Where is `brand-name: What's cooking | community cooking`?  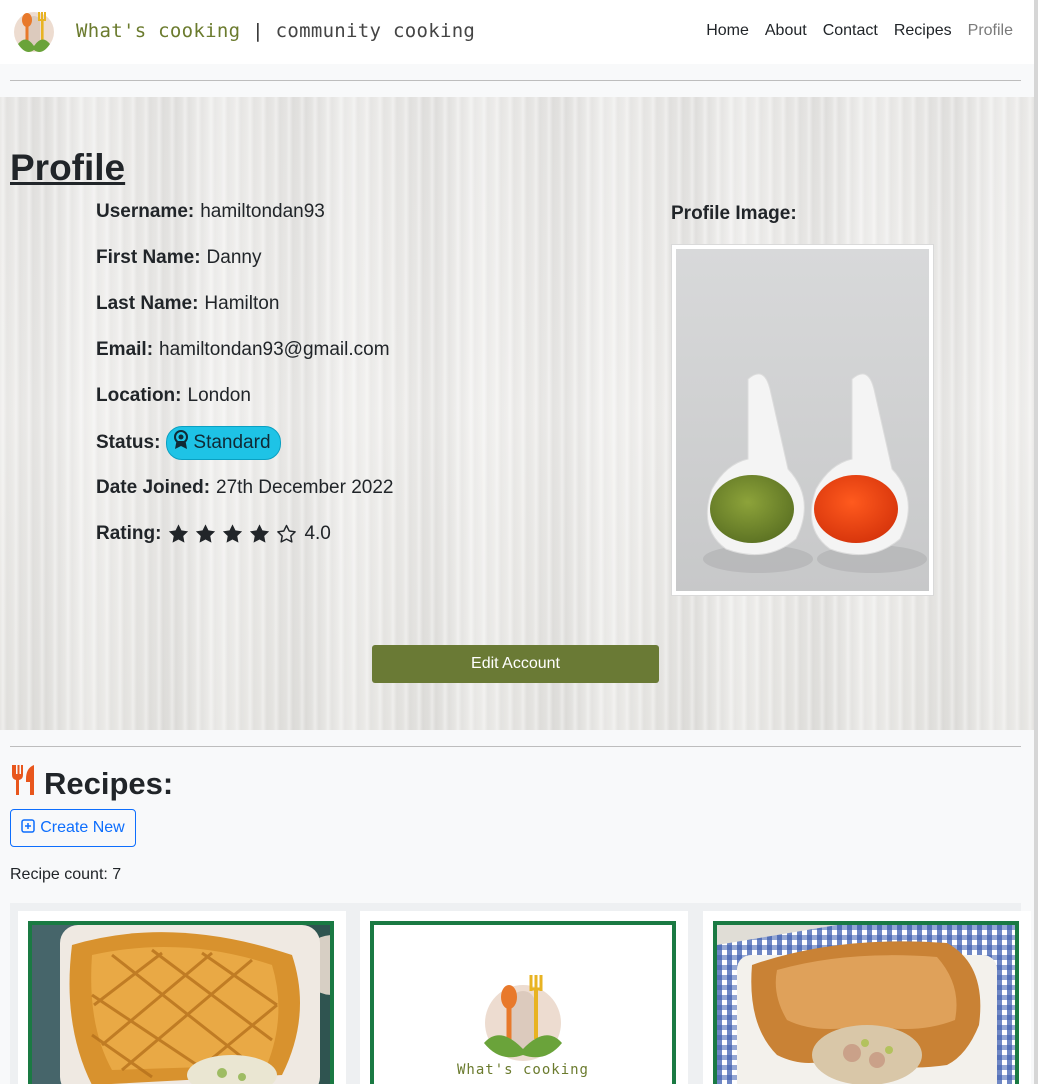
brand-name: What's cooking | community cooking is located at coordinates (275, 31).